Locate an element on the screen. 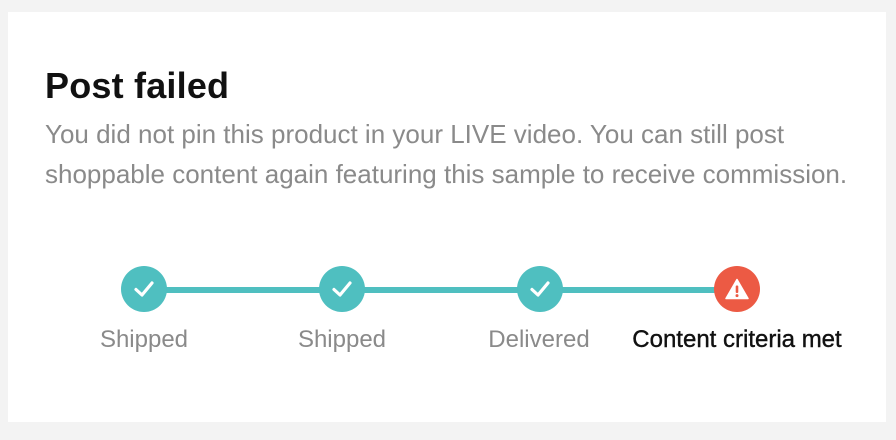 This screenshot has height=440, width=896. step-3-check-icon is located at coordinates (540, 289).